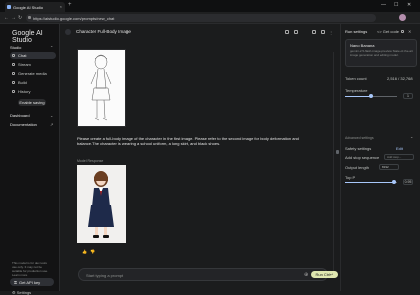  What do you see at coordinates (358, 96) in the screenshot?
I see `temperature-slider-fill` at bounding box center [358, 96].